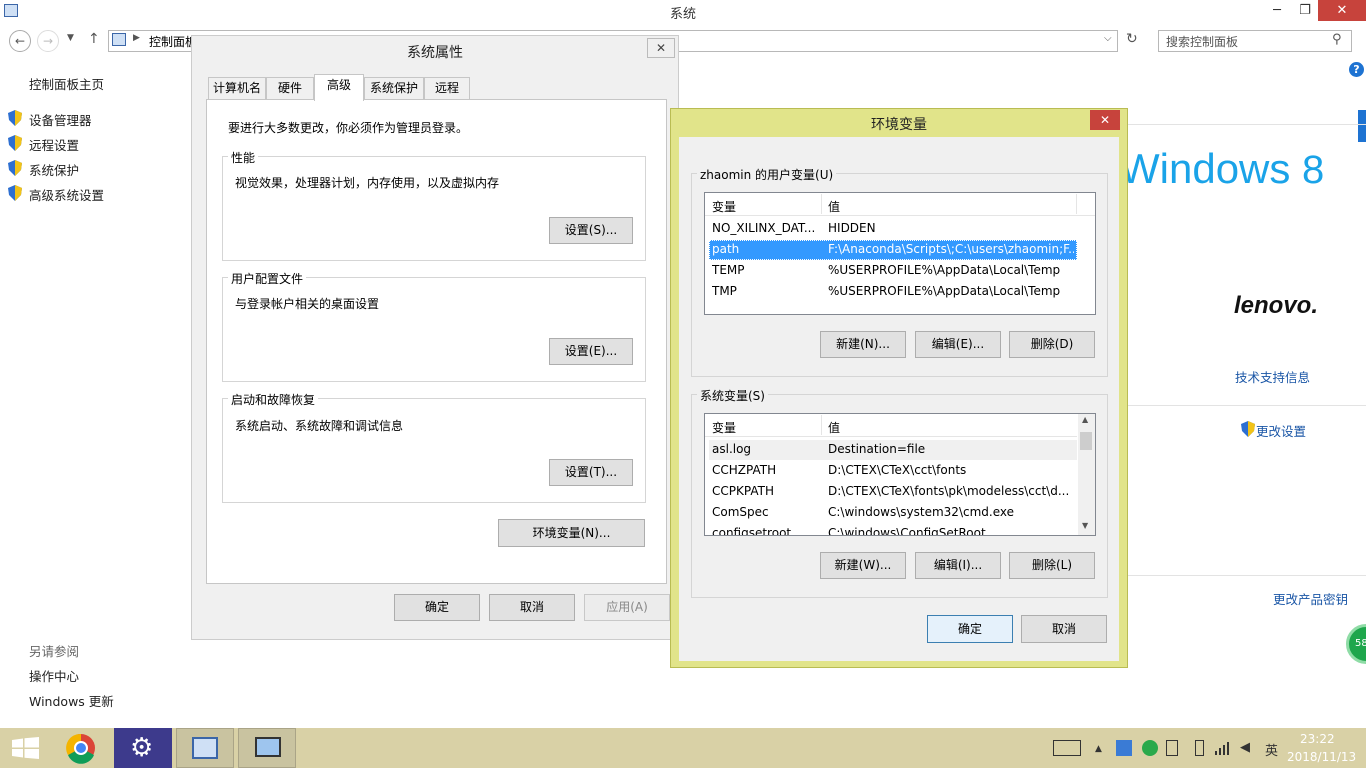 Image resolution: width=1366 pixels, height=771 pixels. I want to click on back-icon: ←, so click(20, 41).